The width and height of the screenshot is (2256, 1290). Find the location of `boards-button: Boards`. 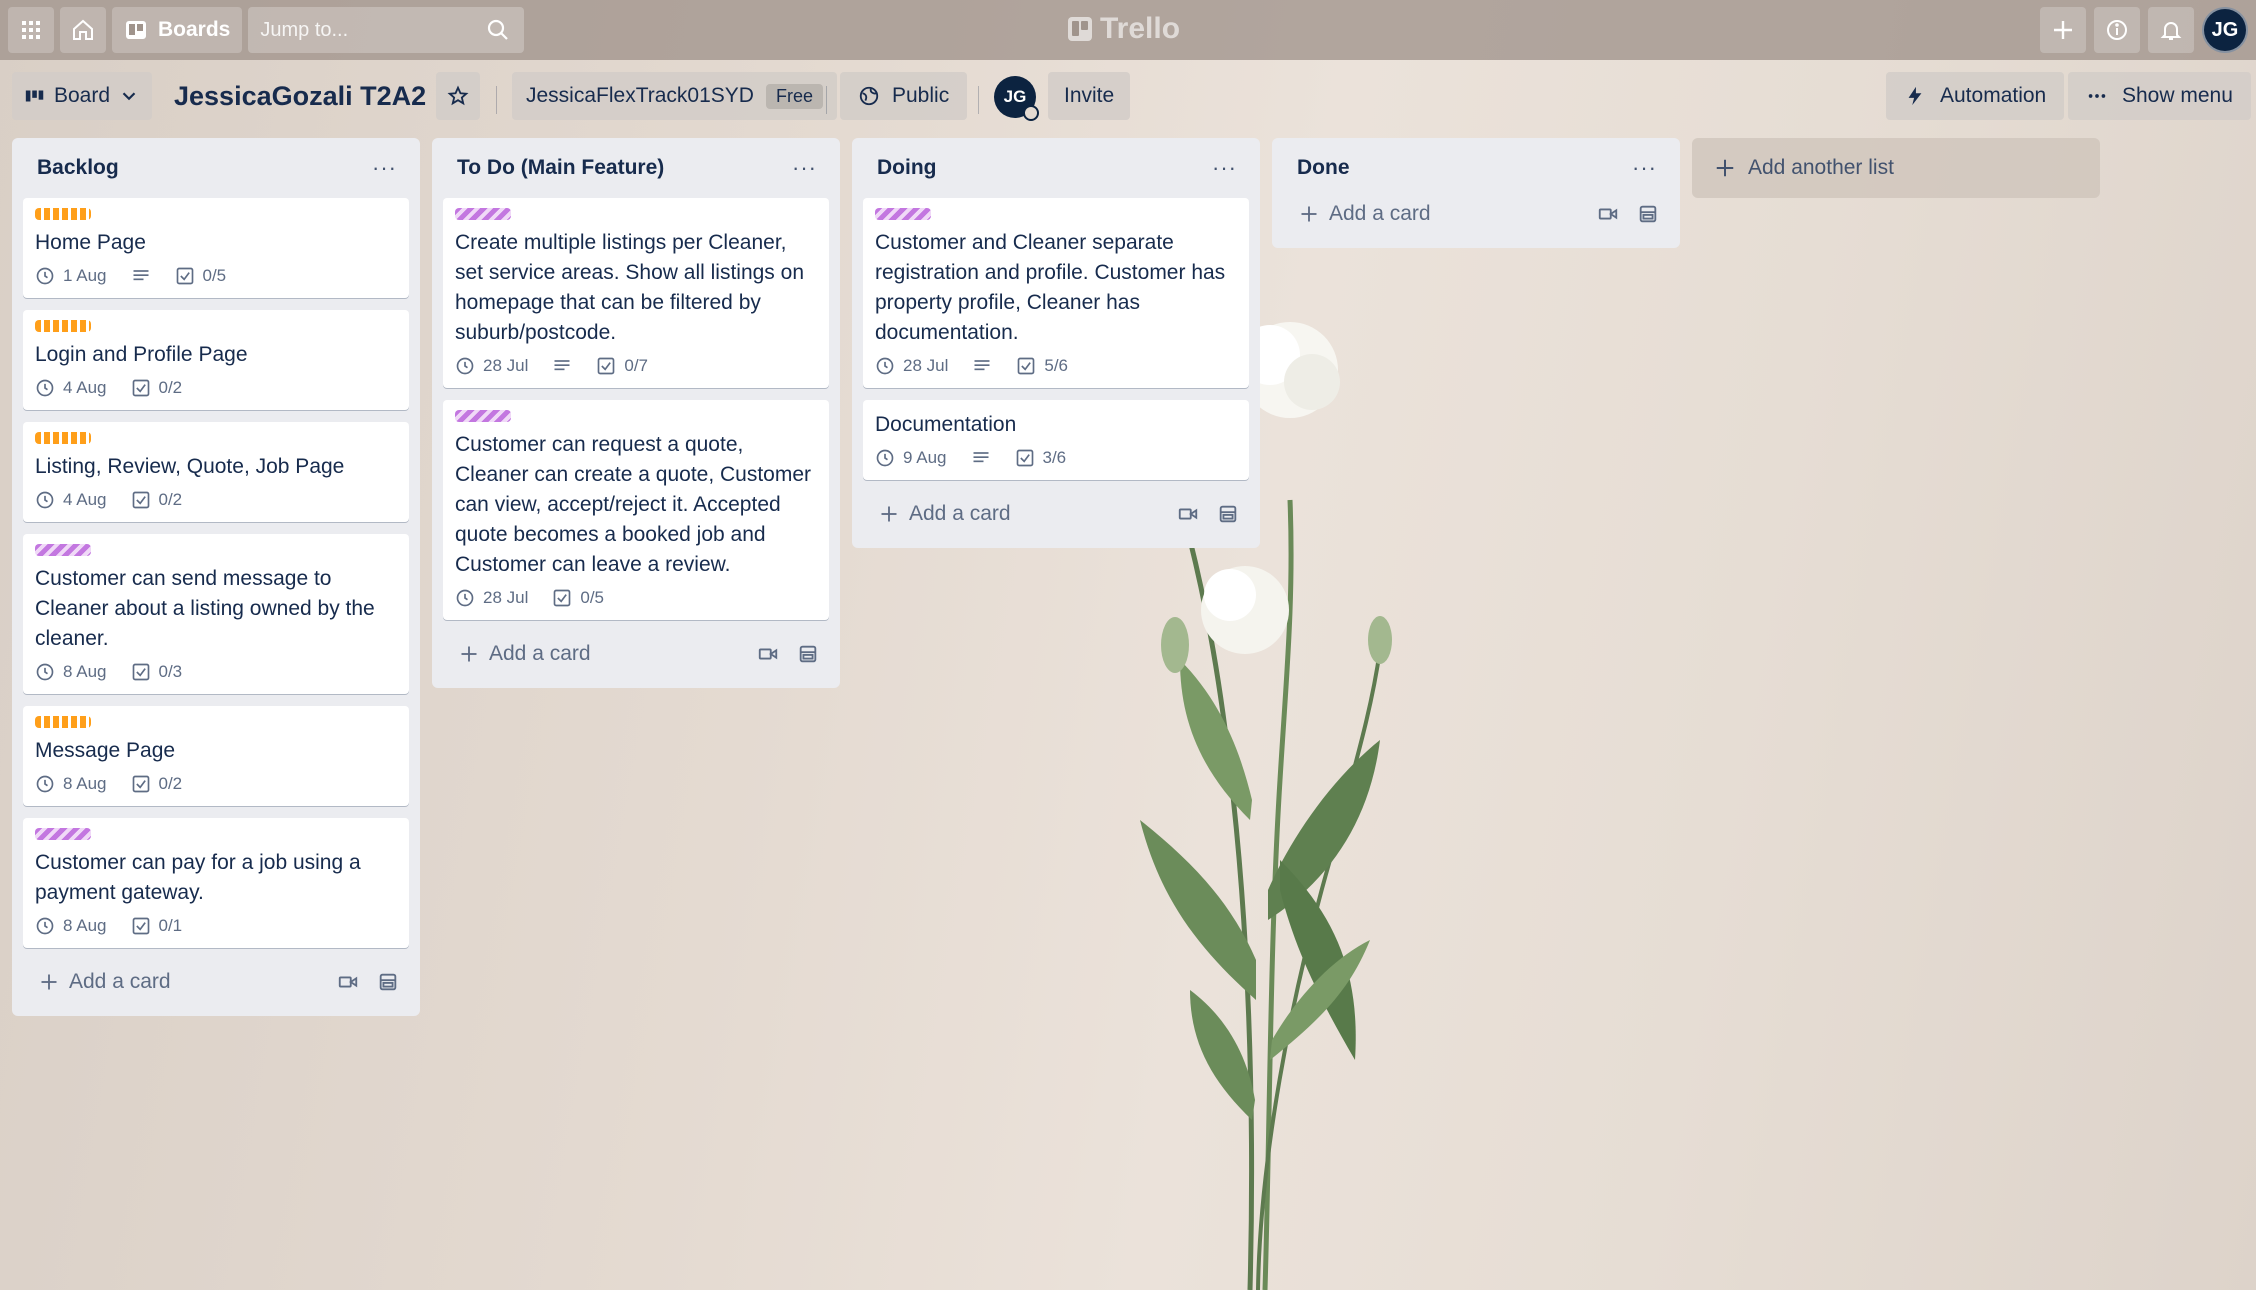

boards-button: Boards is located at coordinates (177, 30).